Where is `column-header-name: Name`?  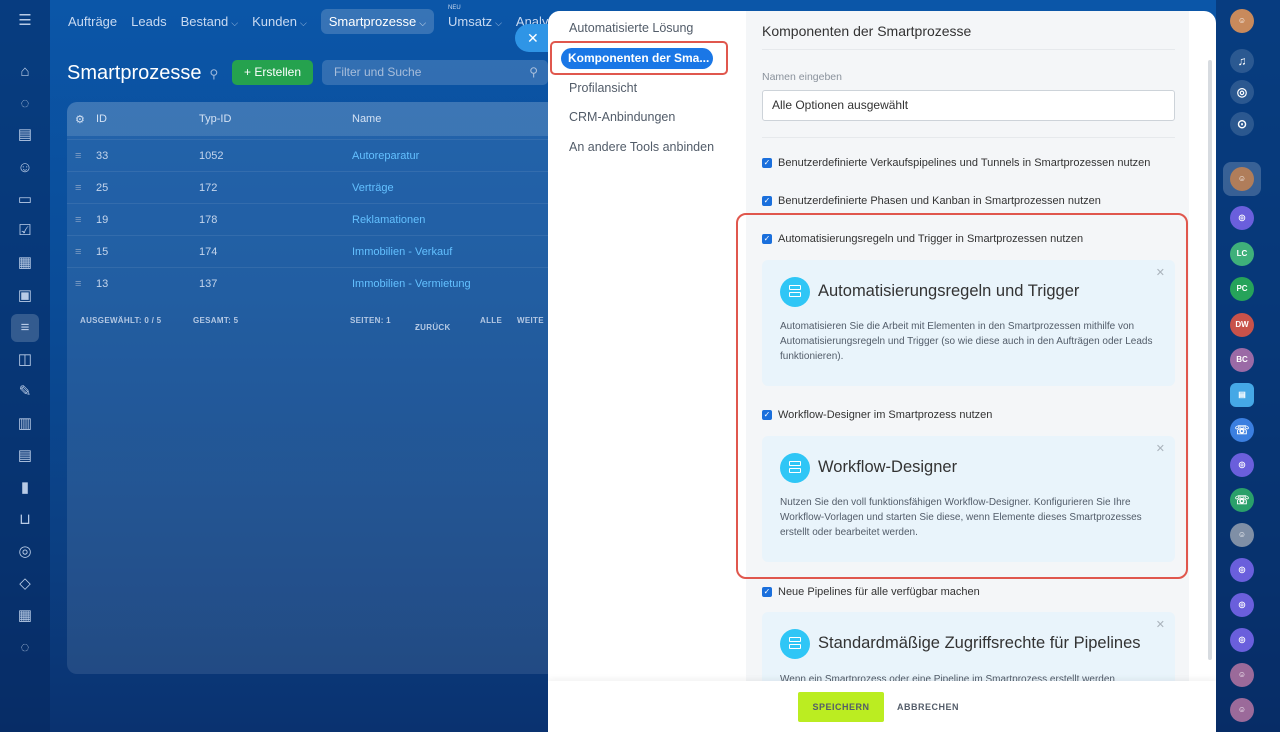
column-header-name: Name is located at coordinates (366, 119).